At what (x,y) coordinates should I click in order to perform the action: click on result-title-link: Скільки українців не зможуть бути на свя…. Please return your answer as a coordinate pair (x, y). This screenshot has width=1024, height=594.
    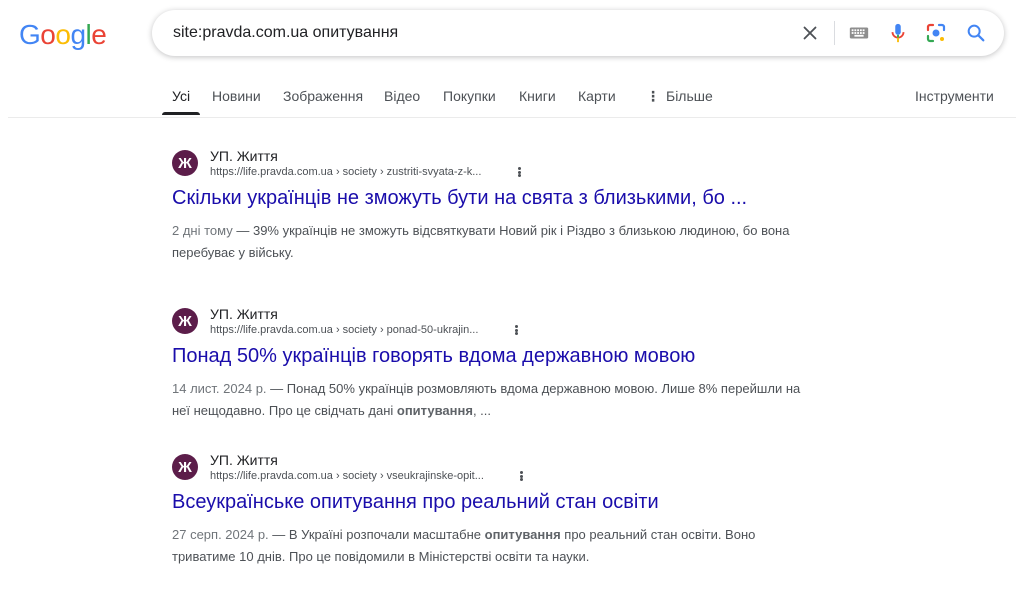
    Looking at the image, I should click on (459, 198).